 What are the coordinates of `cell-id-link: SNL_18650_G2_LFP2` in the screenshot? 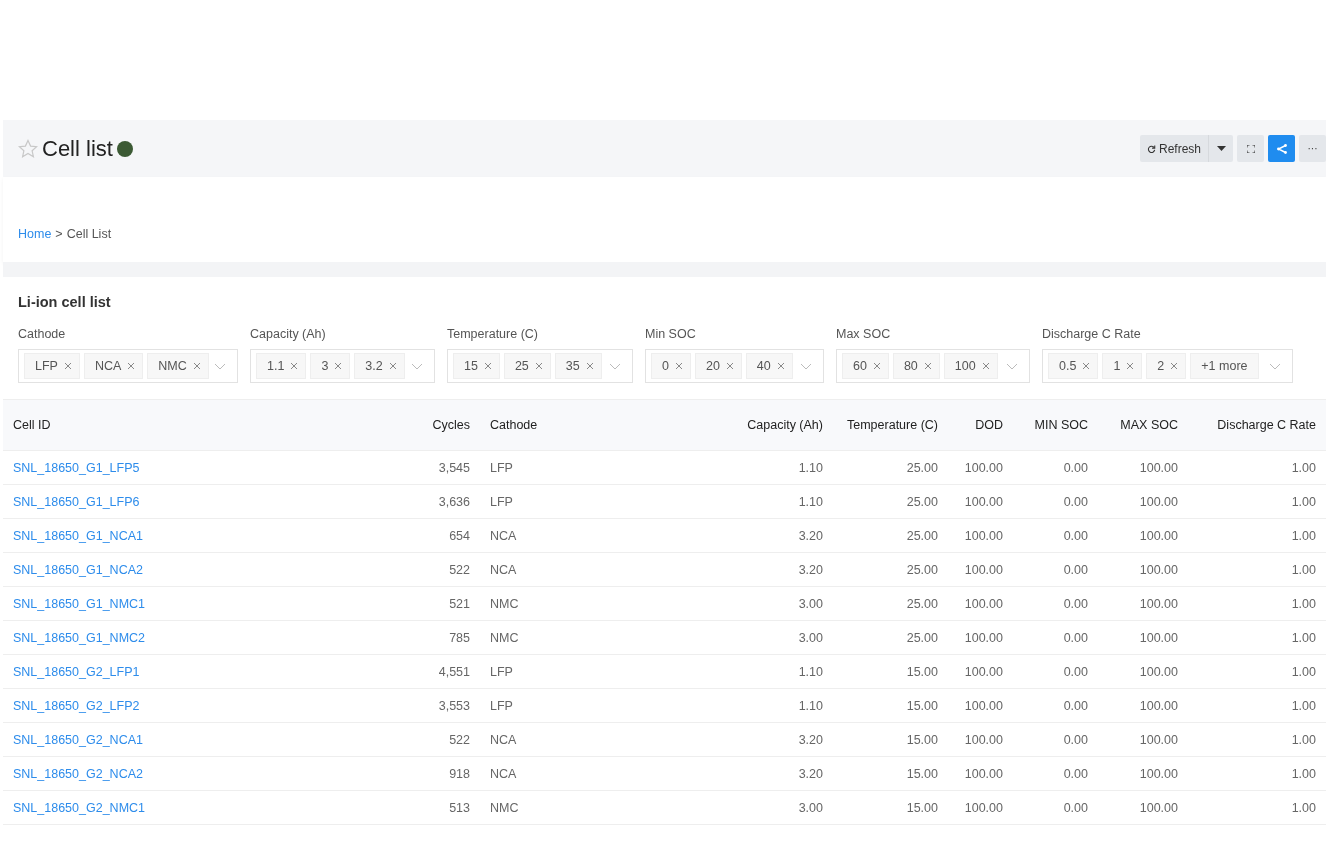 It's located at (76, 705).